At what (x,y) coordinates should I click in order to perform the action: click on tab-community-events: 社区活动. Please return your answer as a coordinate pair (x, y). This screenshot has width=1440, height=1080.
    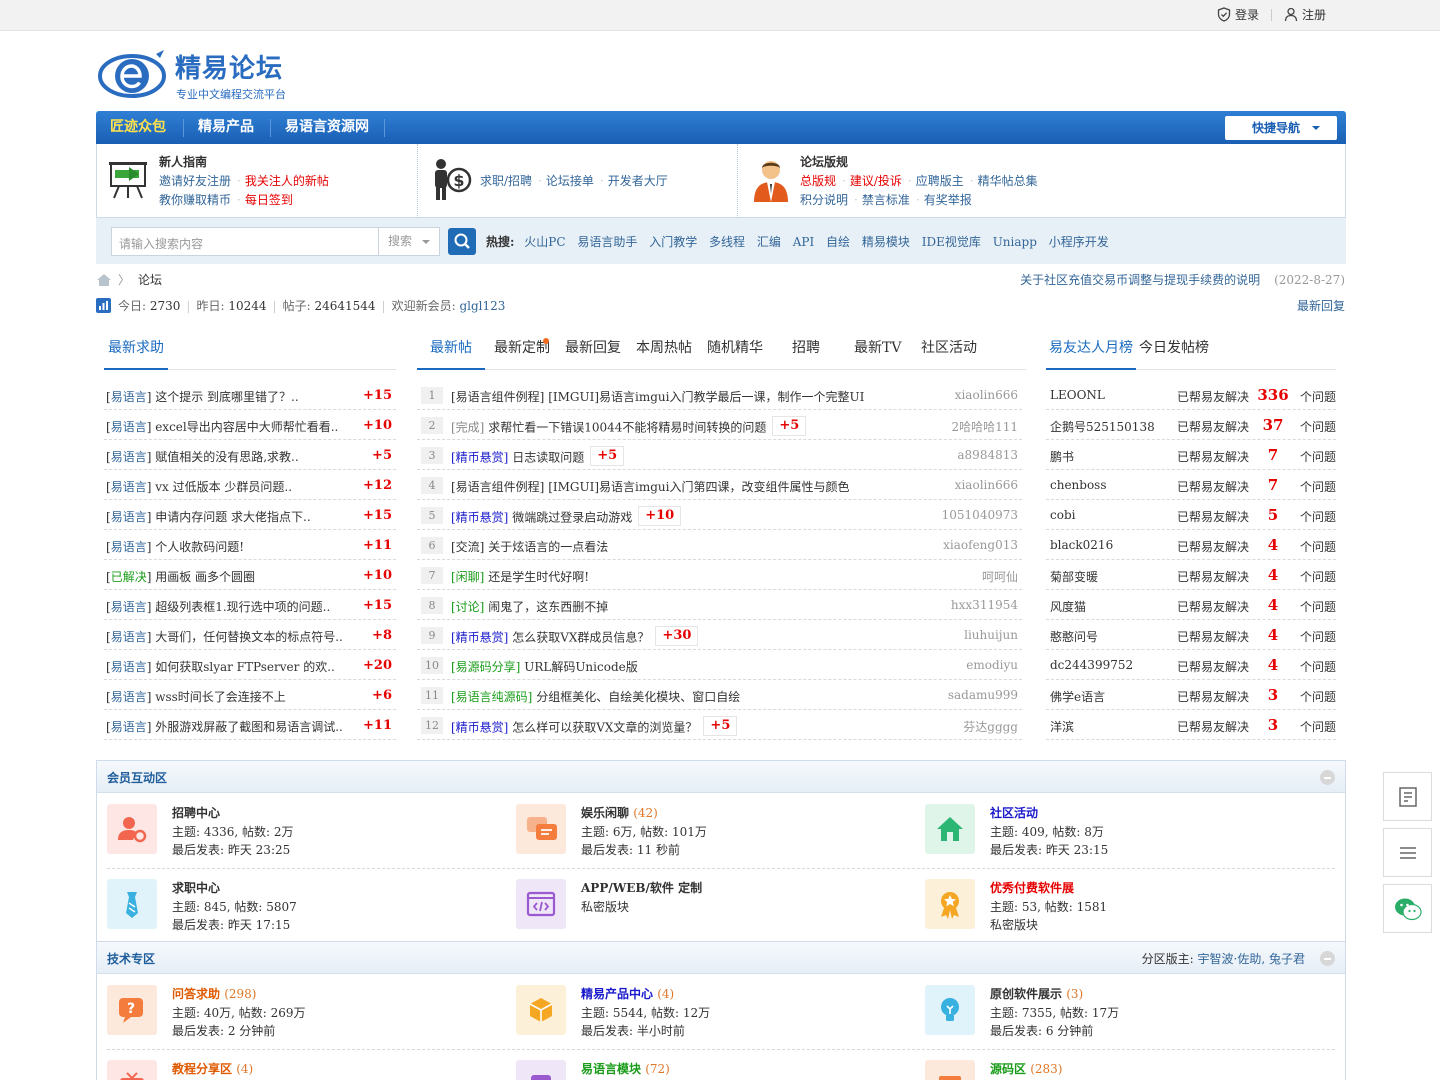
    Looking at the image, I should click on (949, 352).